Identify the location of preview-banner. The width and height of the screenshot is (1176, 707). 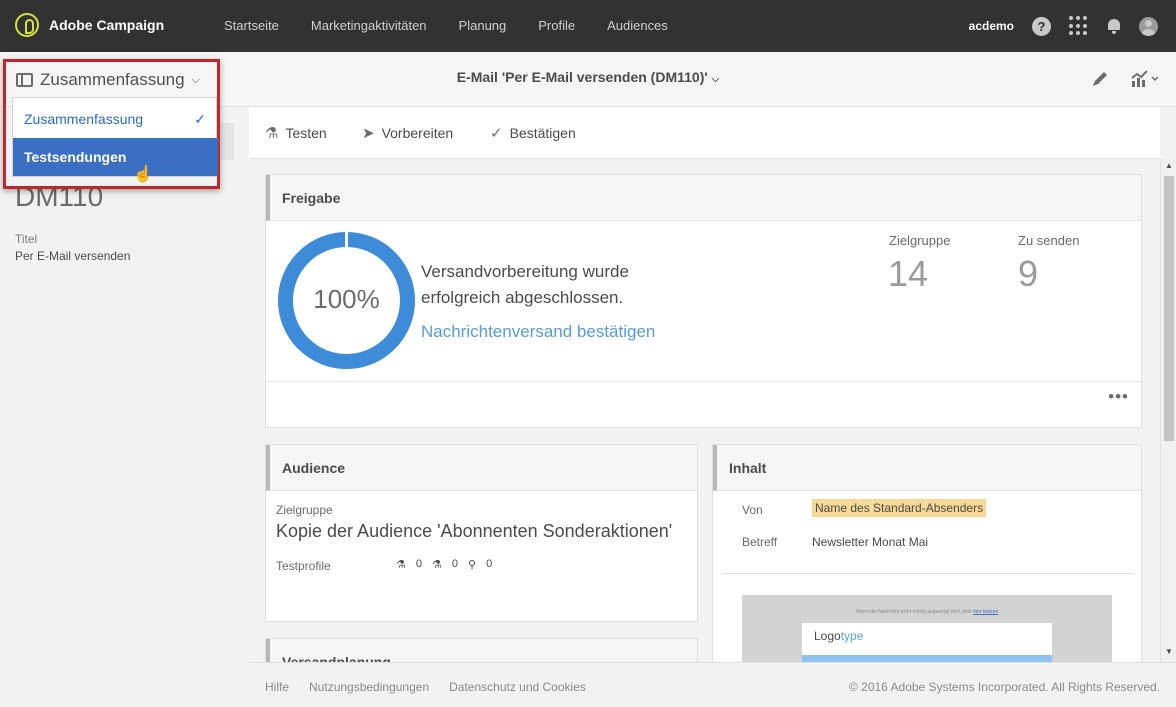
(927, 658).